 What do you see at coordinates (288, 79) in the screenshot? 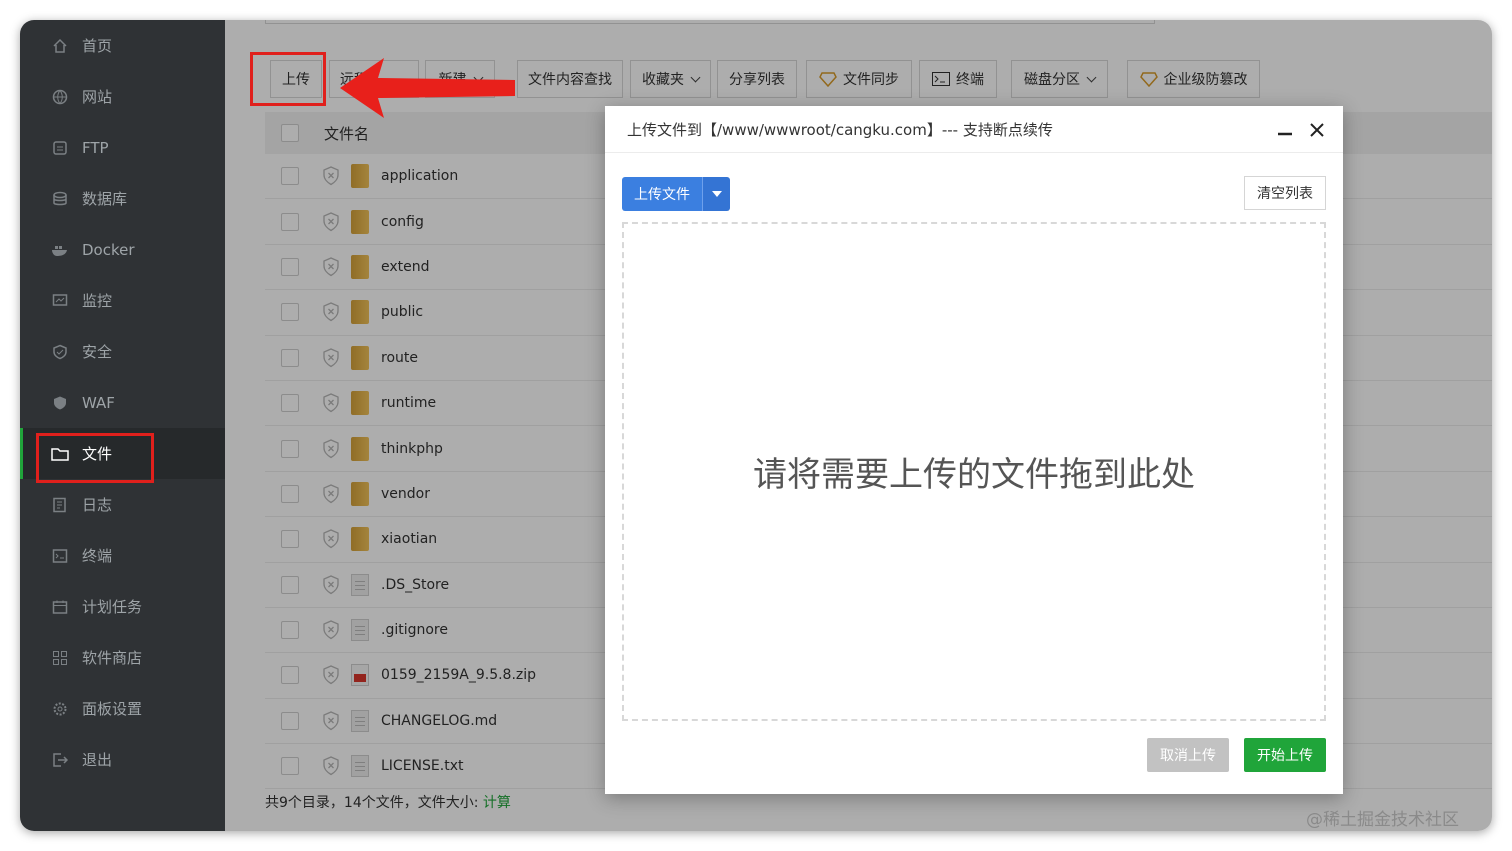
I see `upload-highlight-box` at bounding box center [288, 79].